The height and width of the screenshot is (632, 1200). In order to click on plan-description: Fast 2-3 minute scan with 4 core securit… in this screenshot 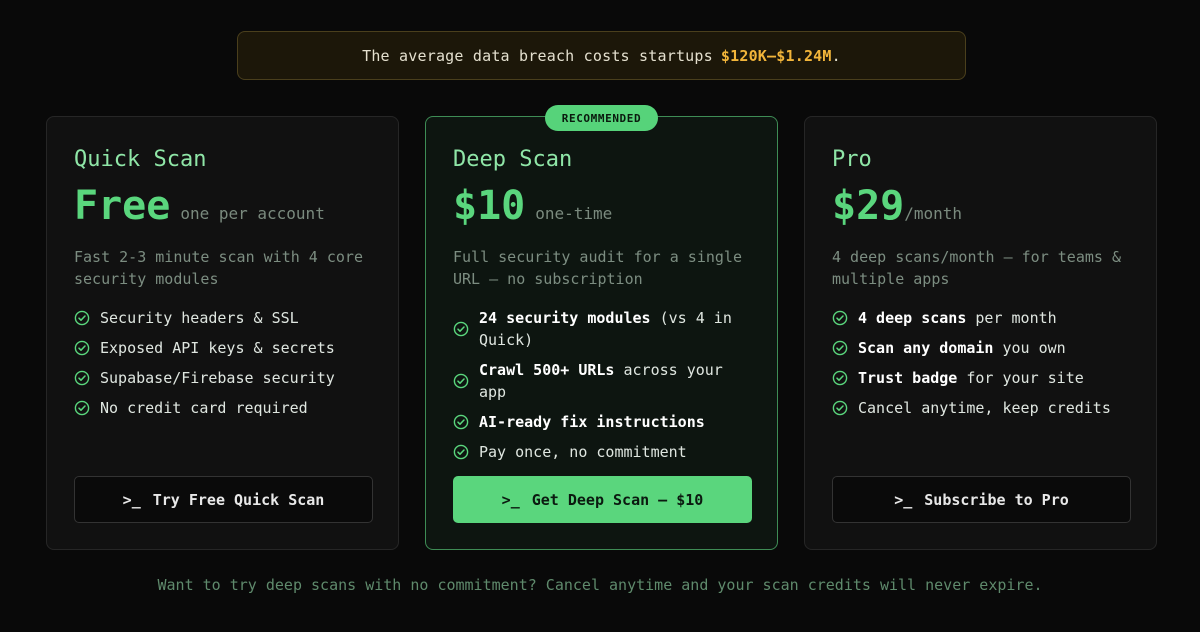, I will do `click(218, 268)`.